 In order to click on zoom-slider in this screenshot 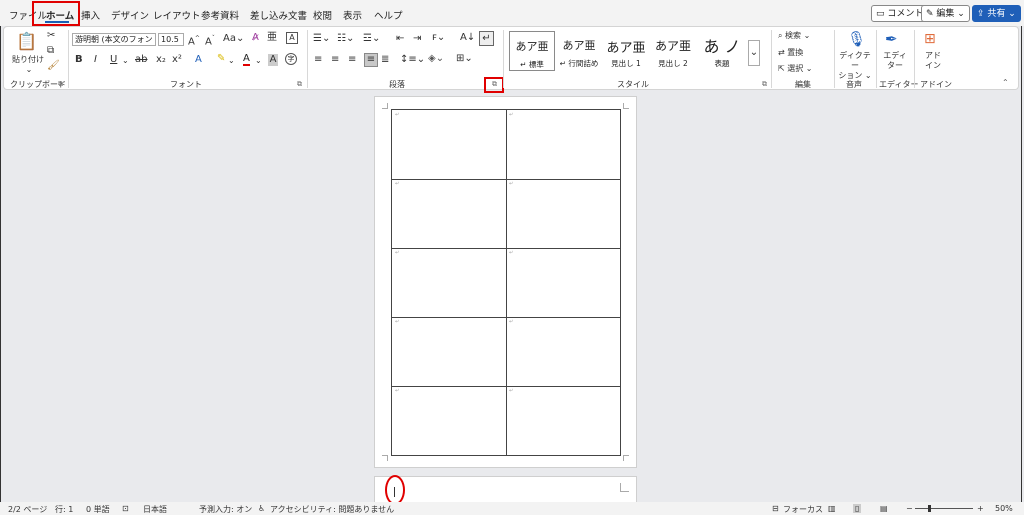, I will do `click(944, 508)`.